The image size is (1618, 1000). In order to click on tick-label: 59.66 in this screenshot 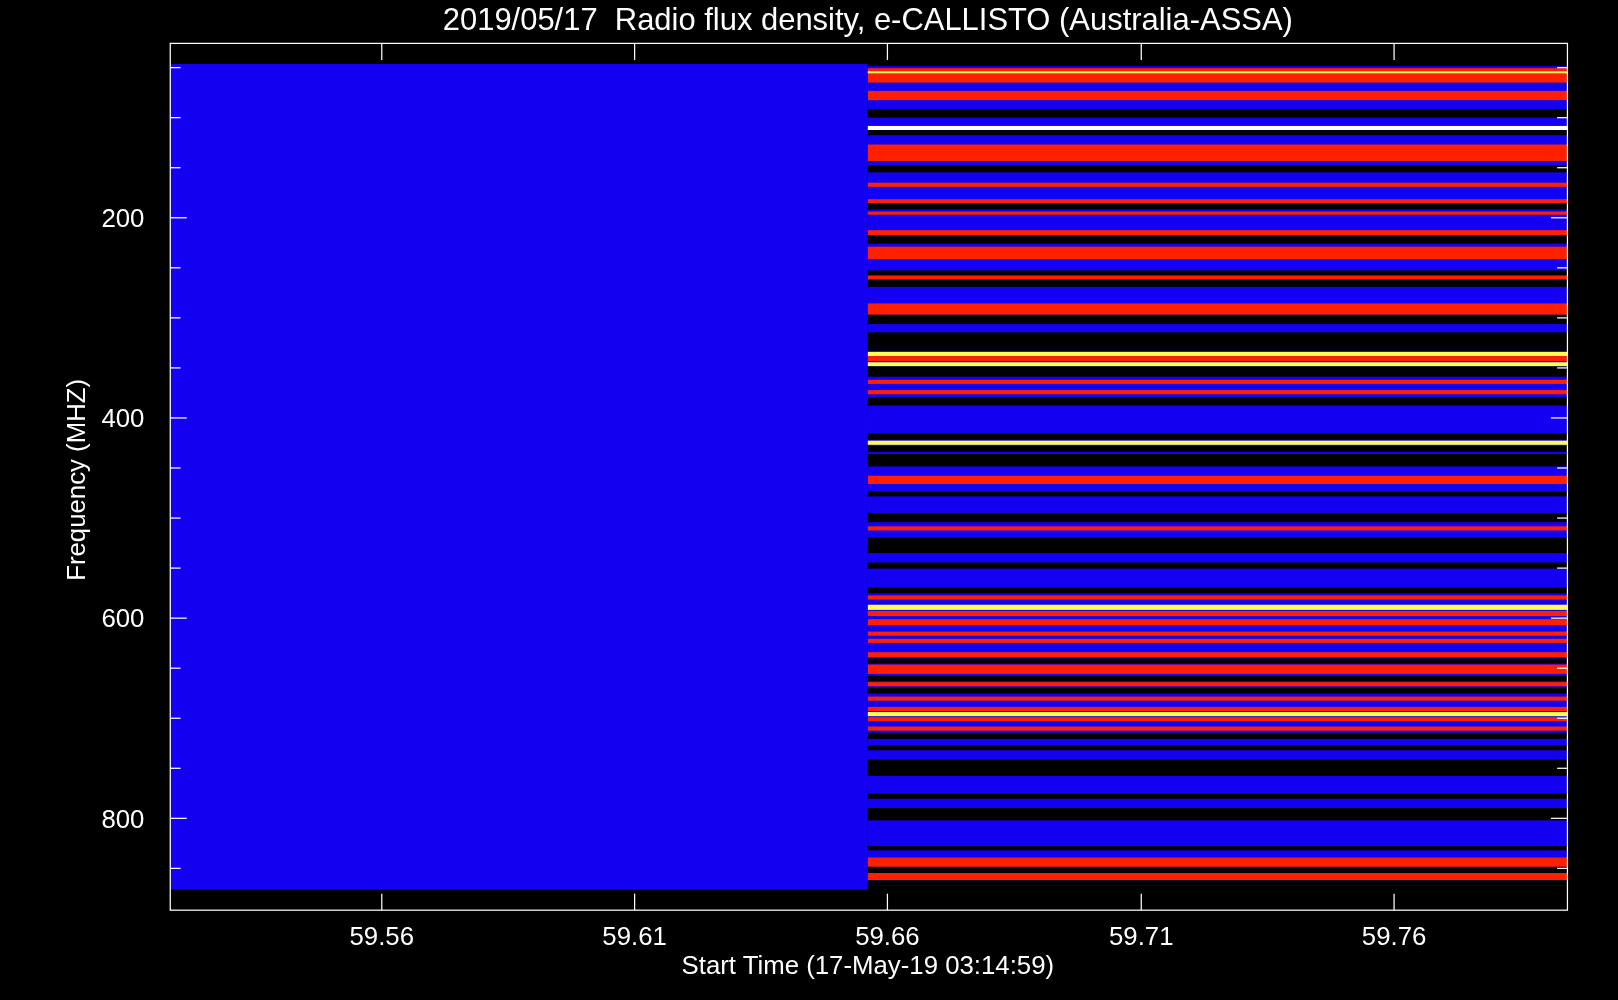, I will do `click(887, 936)`.